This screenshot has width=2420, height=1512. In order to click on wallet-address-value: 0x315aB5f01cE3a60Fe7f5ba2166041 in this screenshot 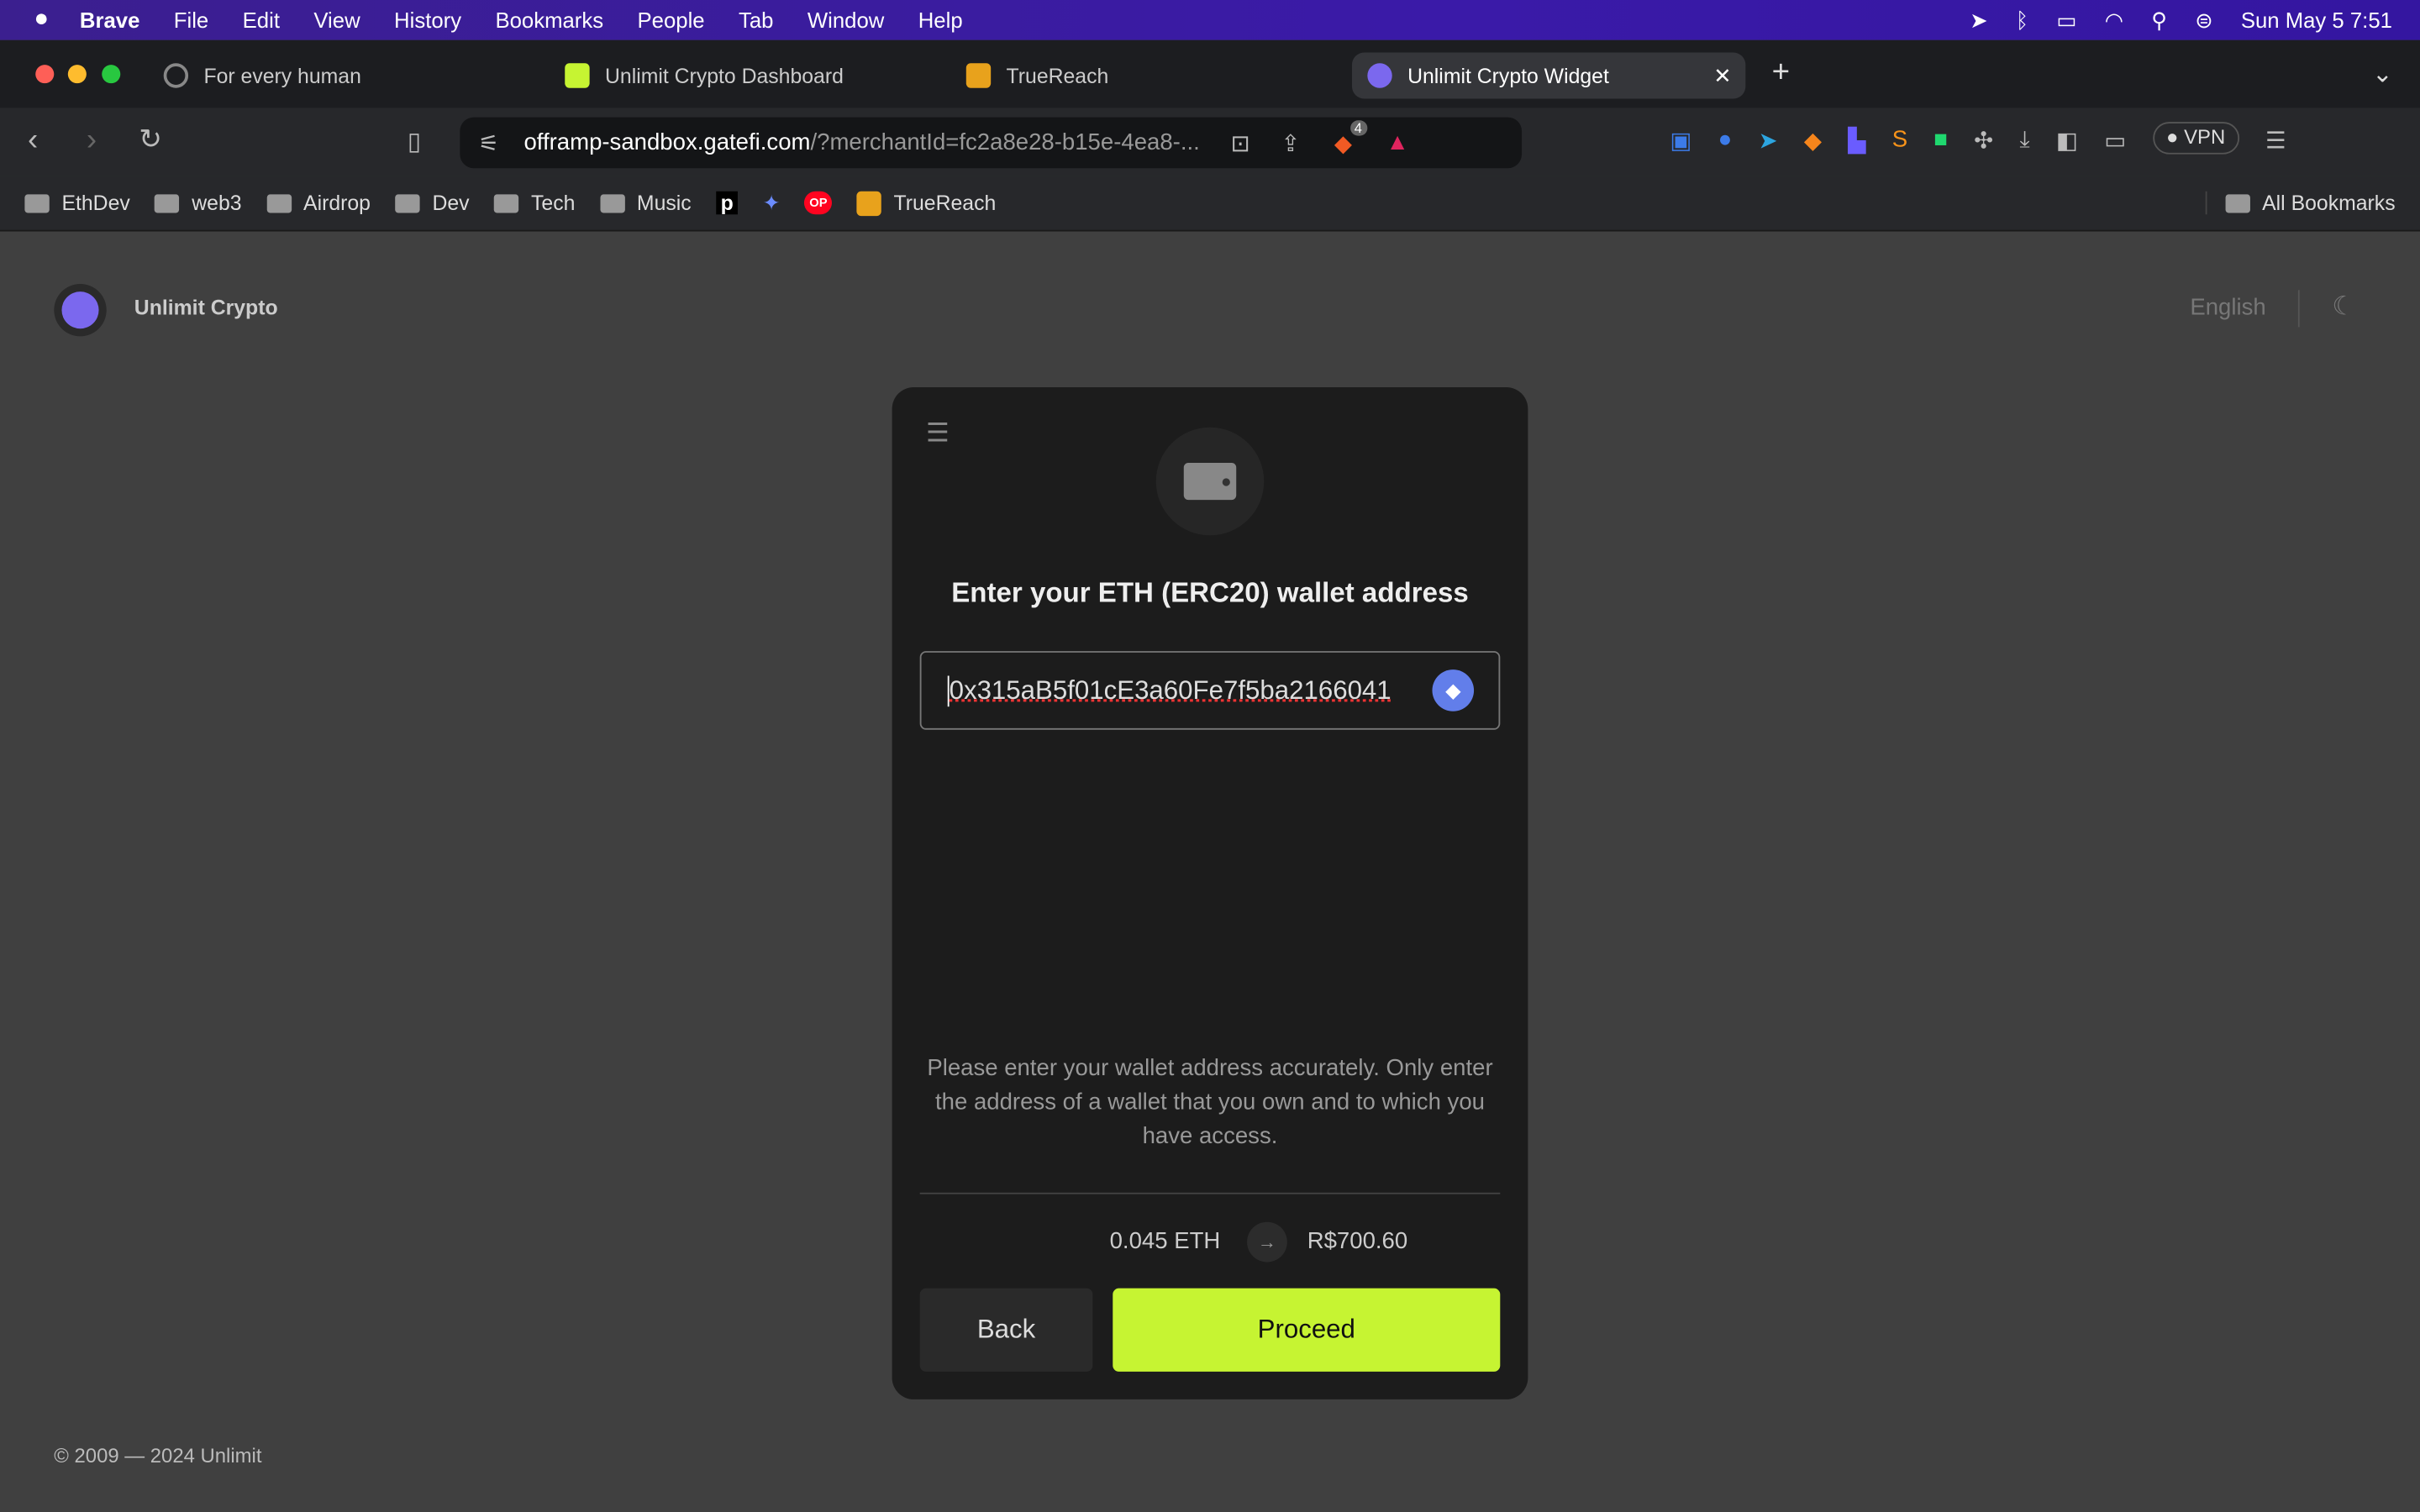, I will do `click(1181, 690)`.